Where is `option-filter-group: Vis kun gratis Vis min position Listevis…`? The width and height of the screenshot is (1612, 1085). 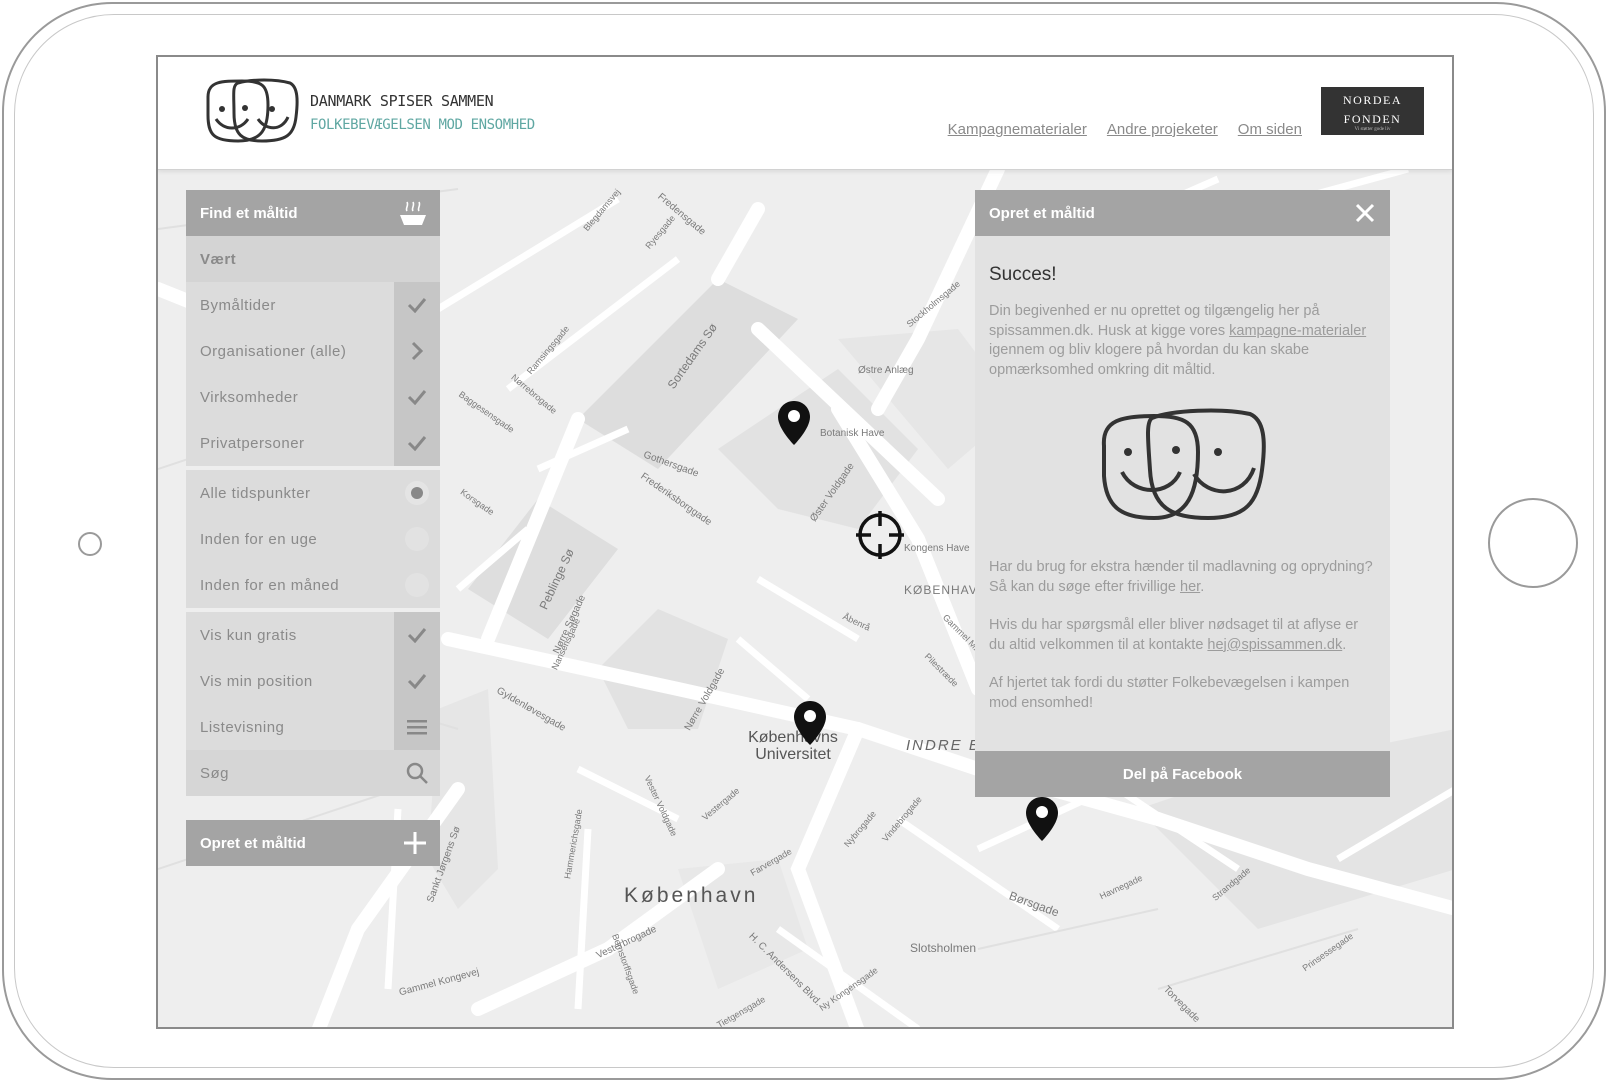 option-filter-group: Vis kun gratis Vis min position Listevis… is located at coordinates (313, 704).